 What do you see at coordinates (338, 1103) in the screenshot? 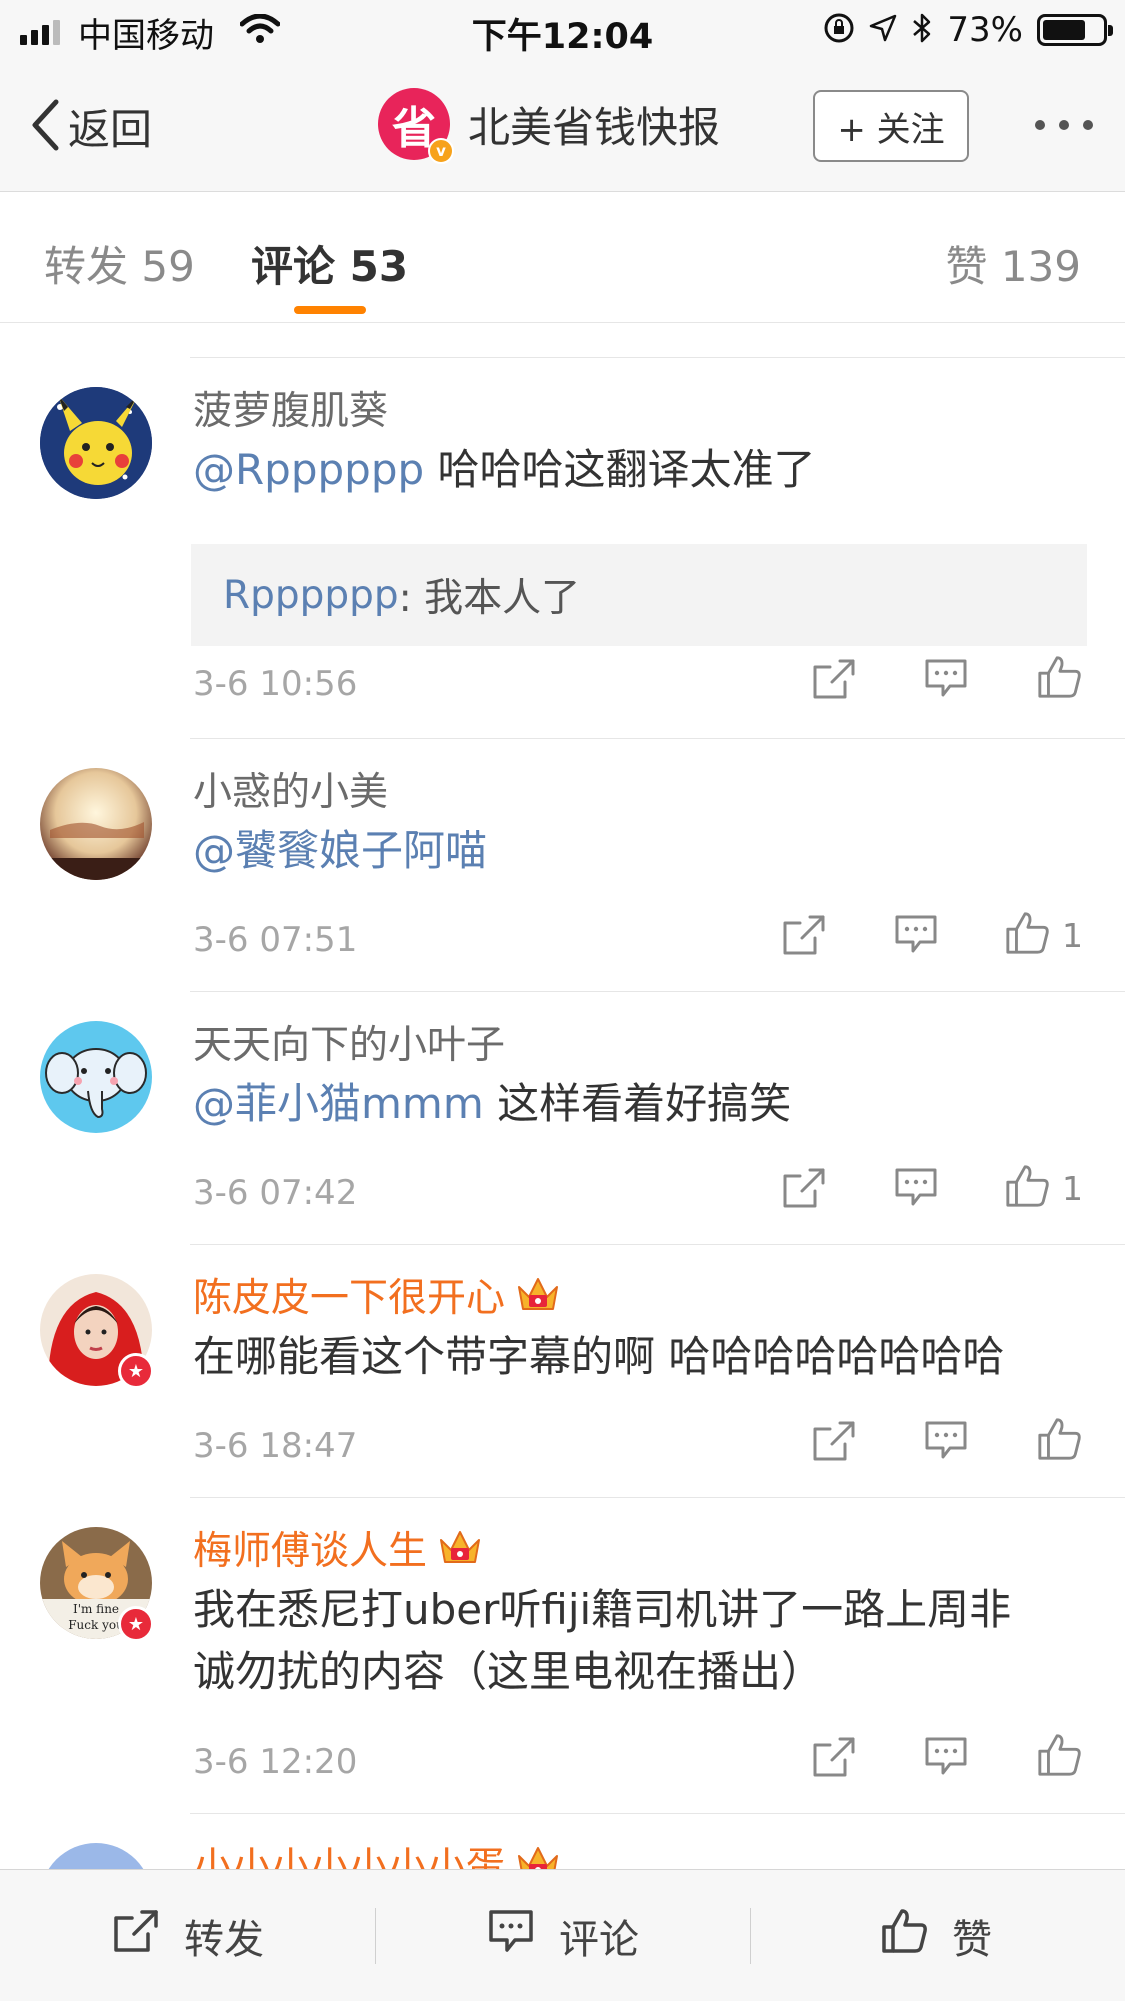
I see `mention-link: @菲小猫mmm` at bounding box center [338, 1103].